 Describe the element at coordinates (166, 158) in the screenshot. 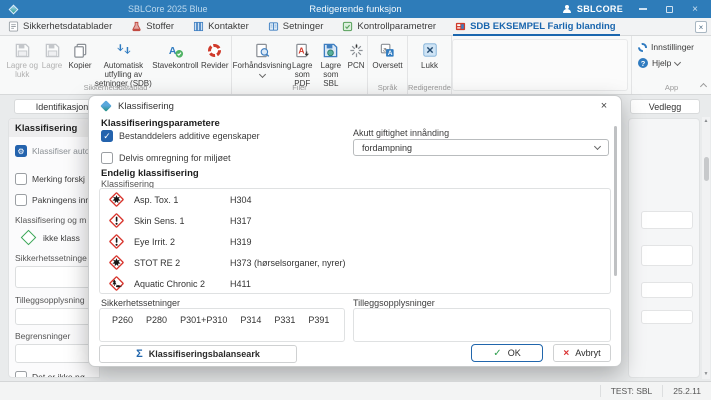

I see `partial-conversion-checkbox-row: Delvis omregning for miljøet` at that location.